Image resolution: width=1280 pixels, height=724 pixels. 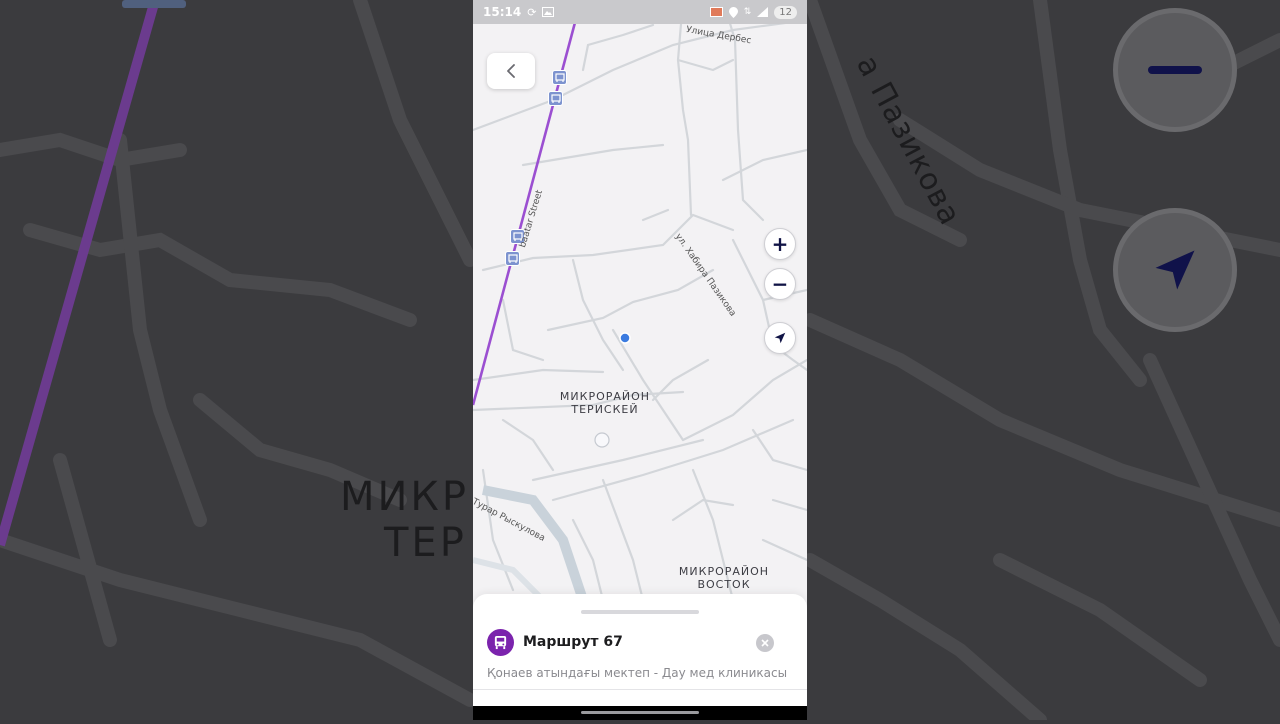 I want to click on image-icon, so click(x=548, y=12).